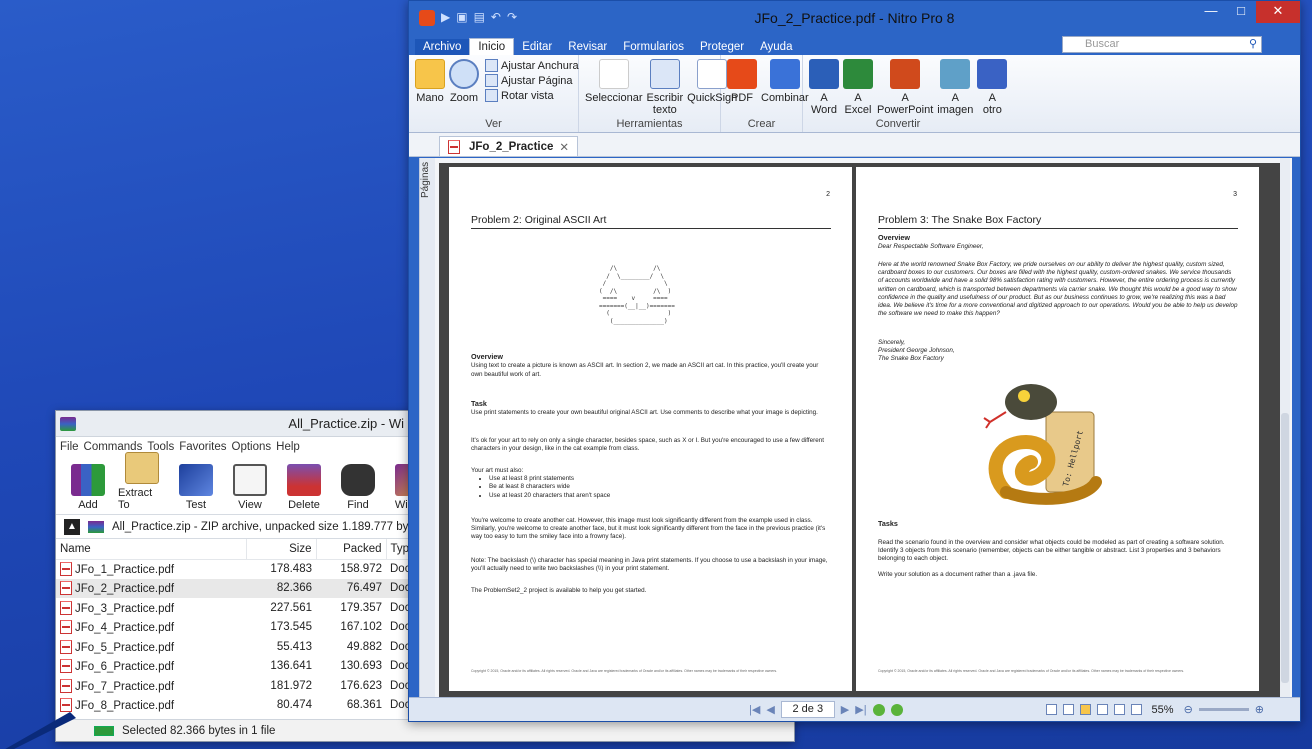 The height and width of the screenshot is (749, 1312). Describe the element at coordinates (860, 709) in the screenshot. I see `last-page-icon: ▶|` at that location.